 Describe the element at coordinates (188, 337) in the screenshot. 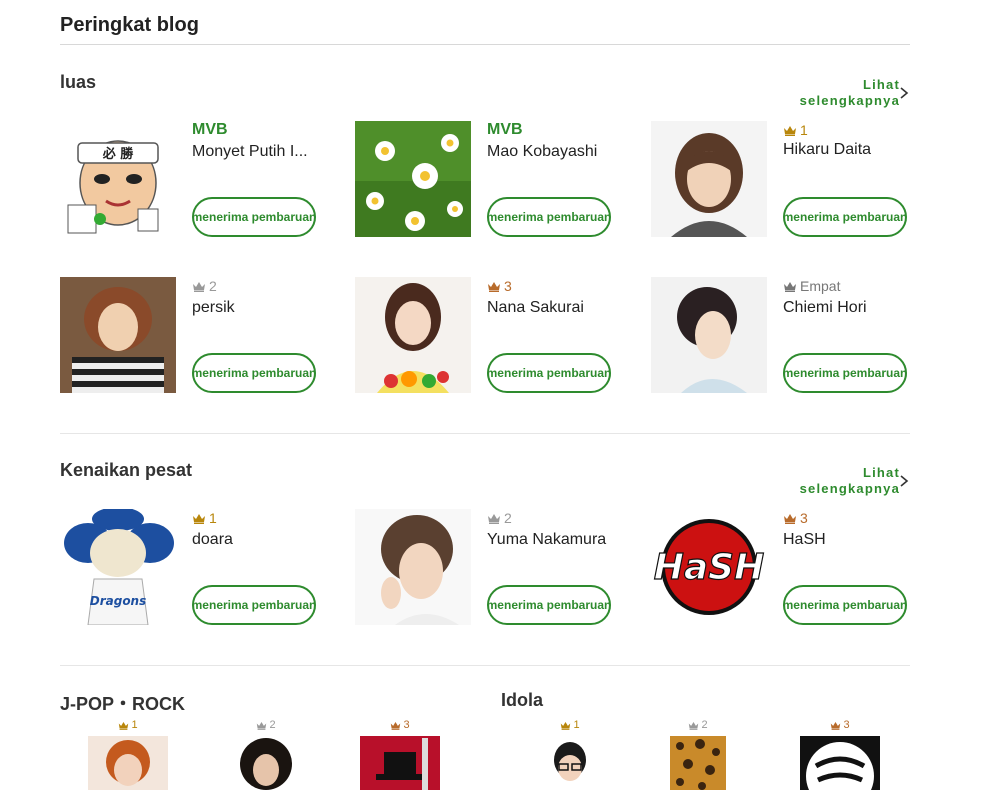

I see `ranking-card: 2 persik menerima pembaruan` at that location.